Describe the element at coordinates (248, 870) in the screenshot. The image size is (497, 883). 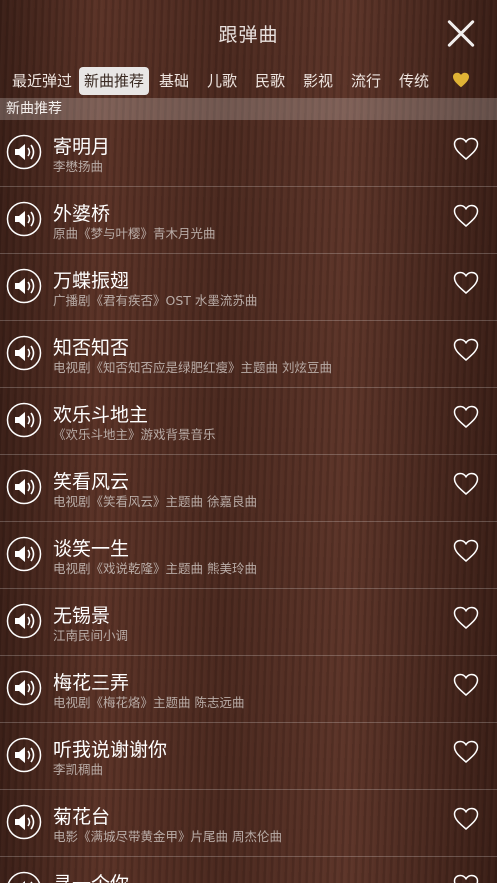
I see `song-row: 寻一个你` at that location.